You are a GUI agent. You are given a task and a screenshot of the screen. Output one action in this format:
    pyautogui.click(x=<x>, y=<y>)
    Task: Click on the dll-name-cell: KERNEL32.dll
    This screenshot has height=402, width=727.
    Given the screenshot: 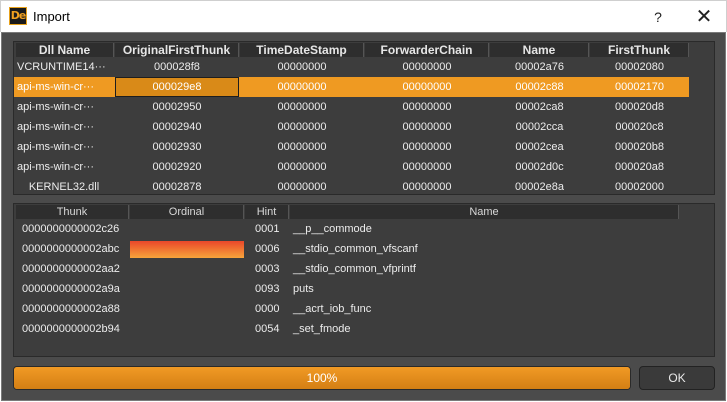 What is the action you would take?
    pyautogui.click(x=64, y=187)
    